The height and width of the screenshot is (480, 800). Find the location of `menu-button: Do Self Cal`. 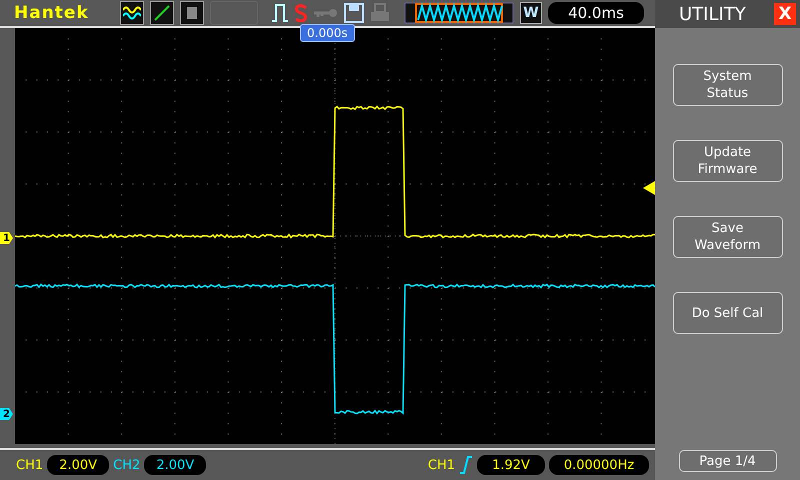

menu-button: Do Self Cal is located at coordinates (727, 313).